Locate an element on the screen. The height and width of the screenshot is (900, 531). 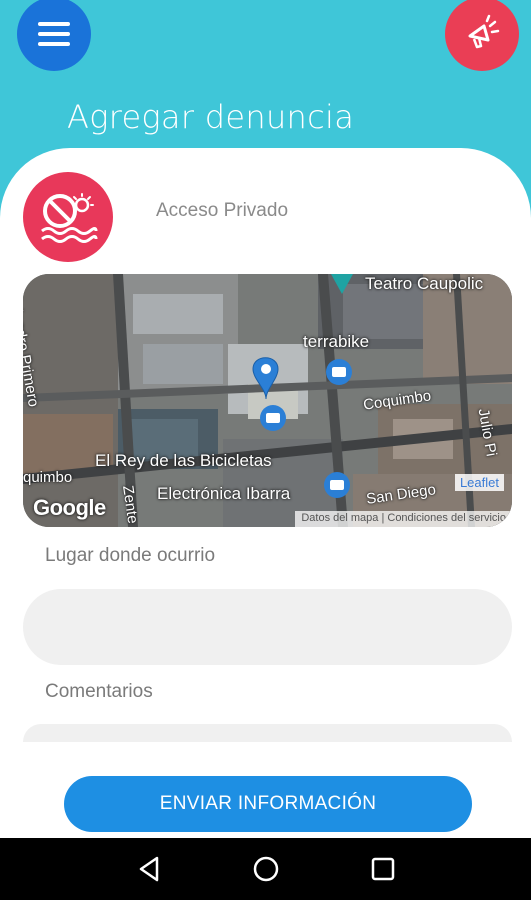
home-icon is located at coordinates (266, 869).